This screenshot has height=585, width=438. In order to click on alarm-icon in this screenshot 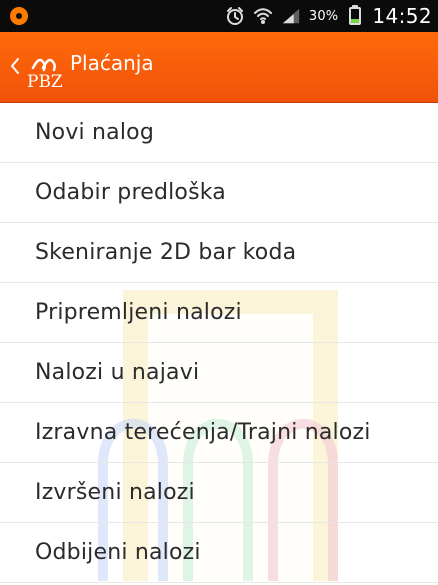, I will do `click(235, 16)`.